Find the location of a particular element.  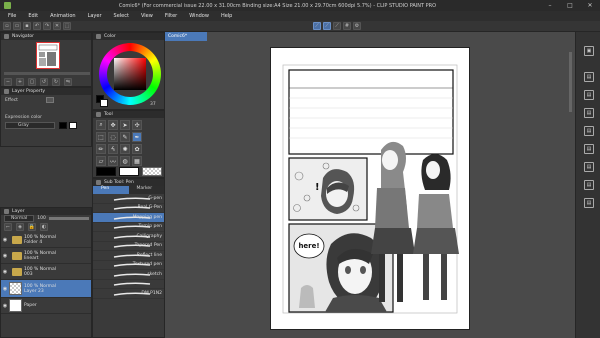

layer-row-paper: ◉ Paper is located at coordinates (46, 306).